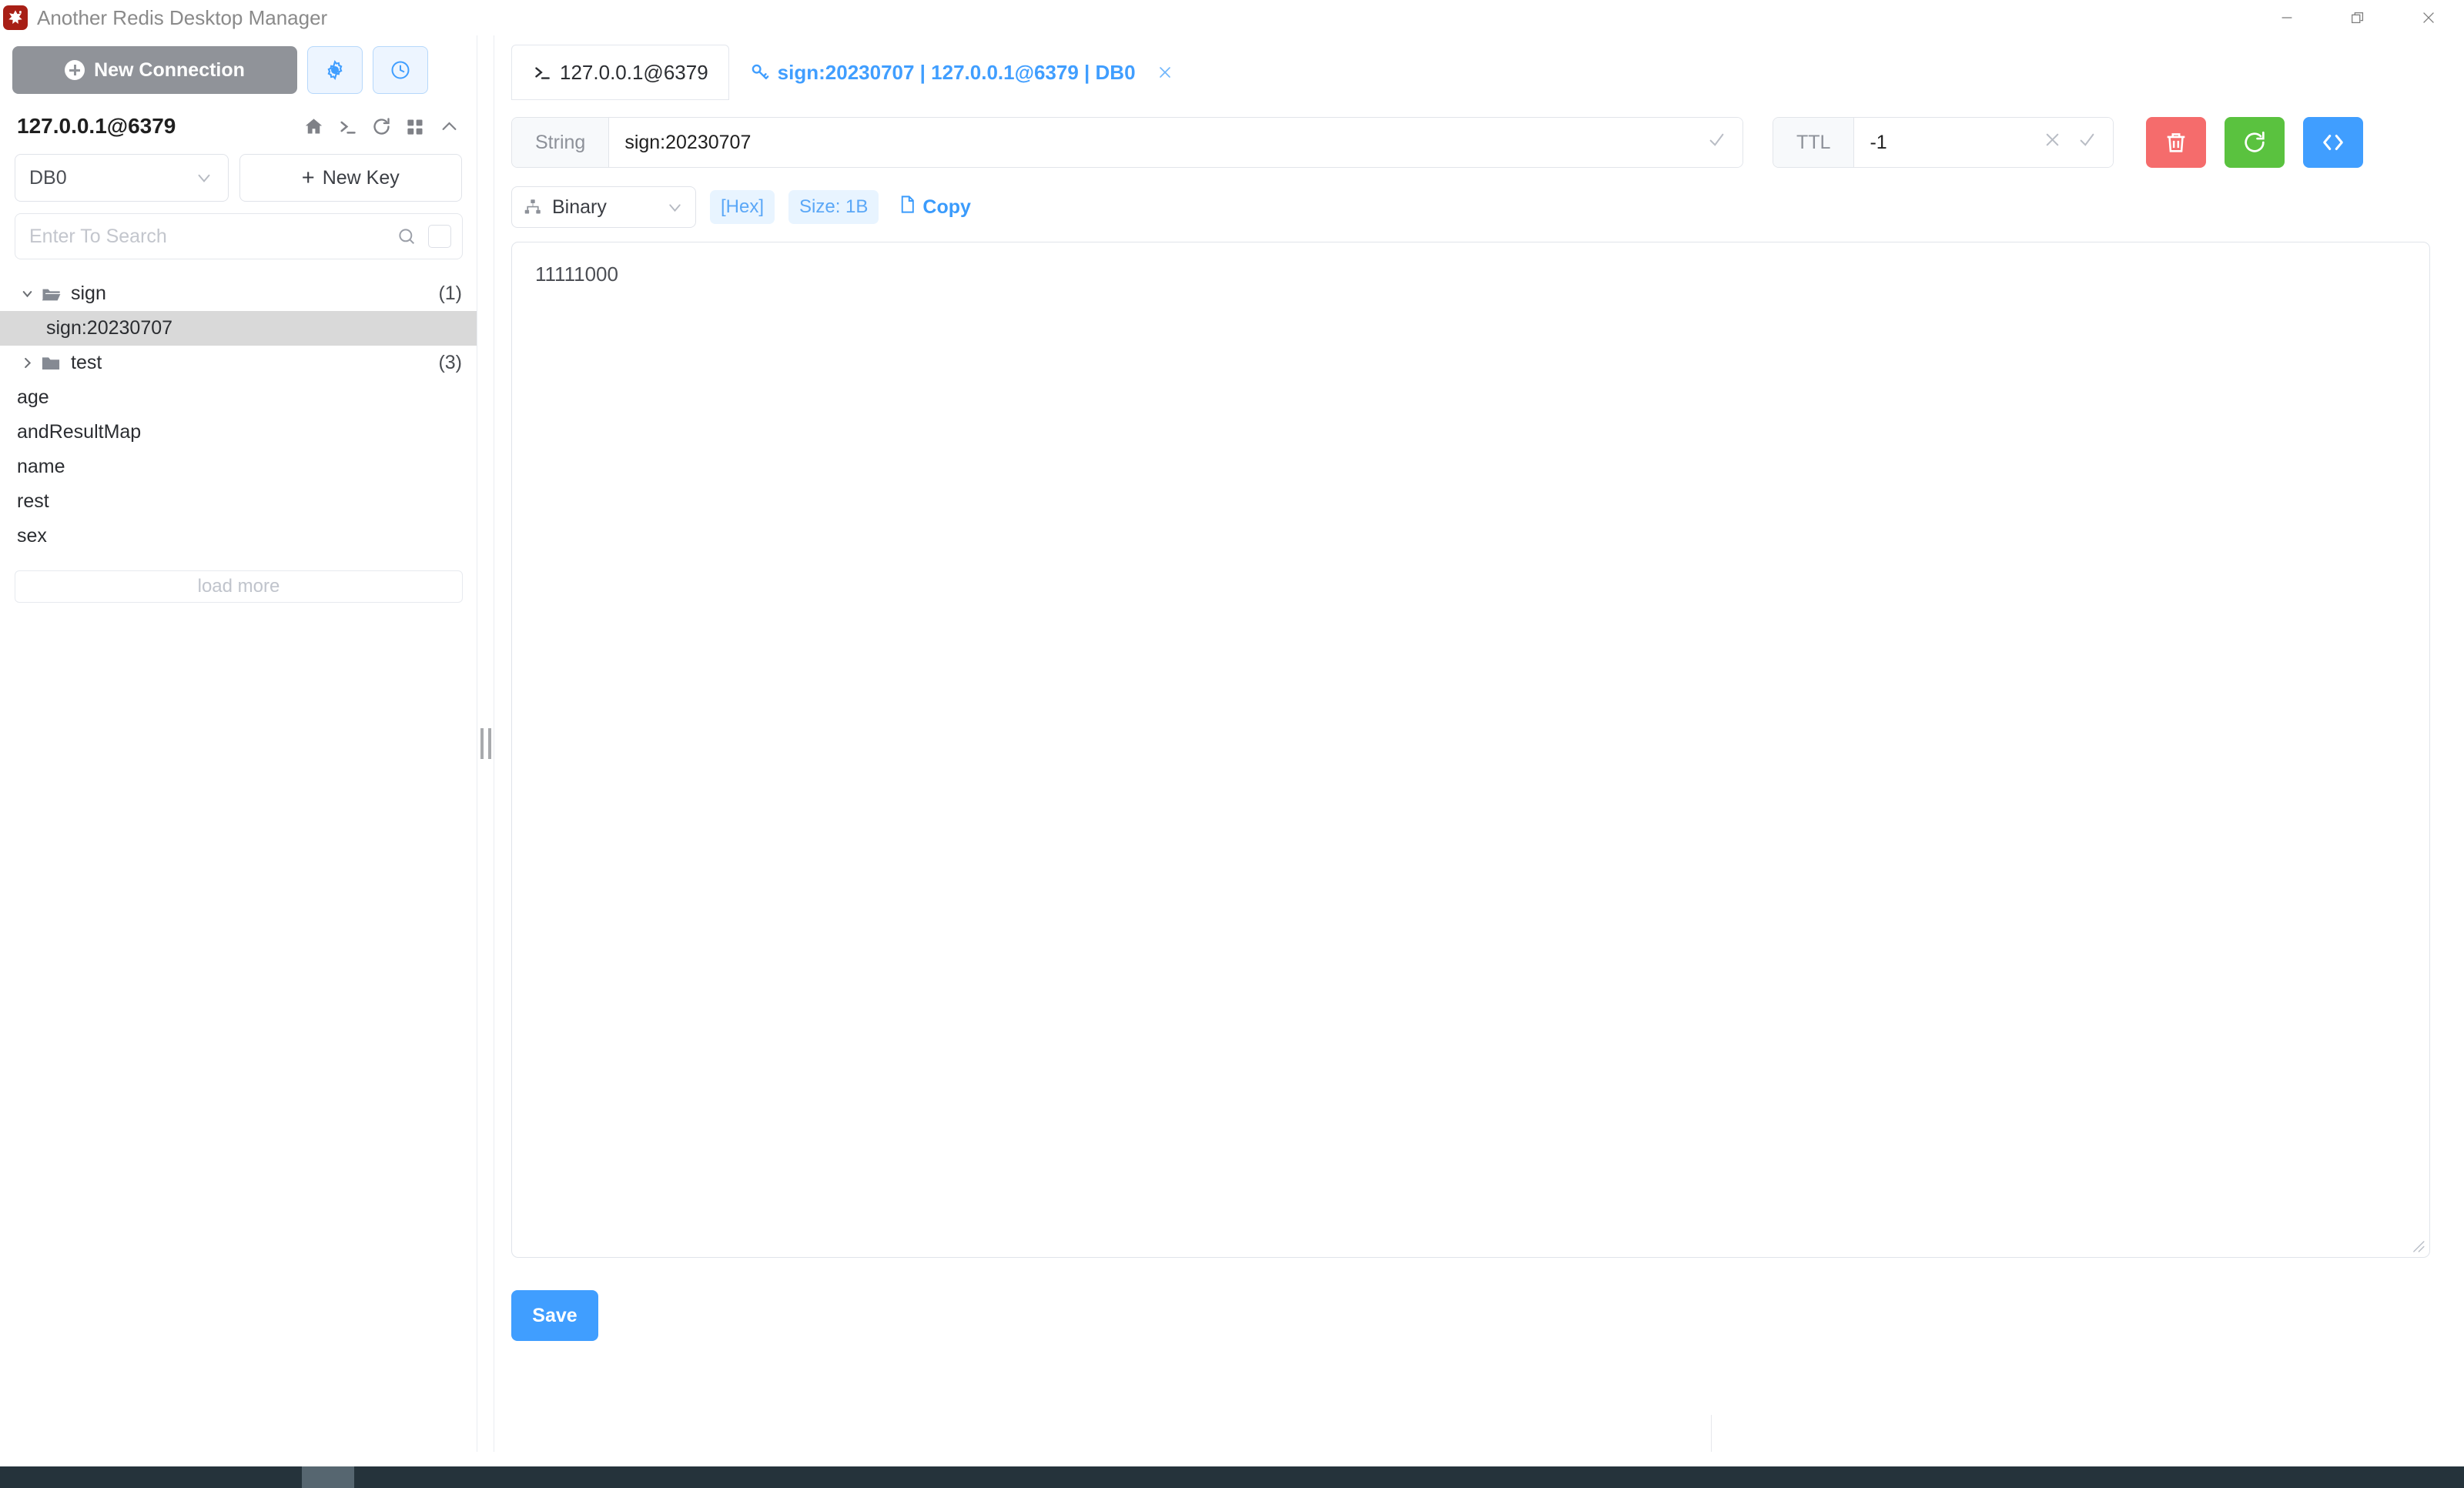  I want to click on history-button, so click(400, 70).